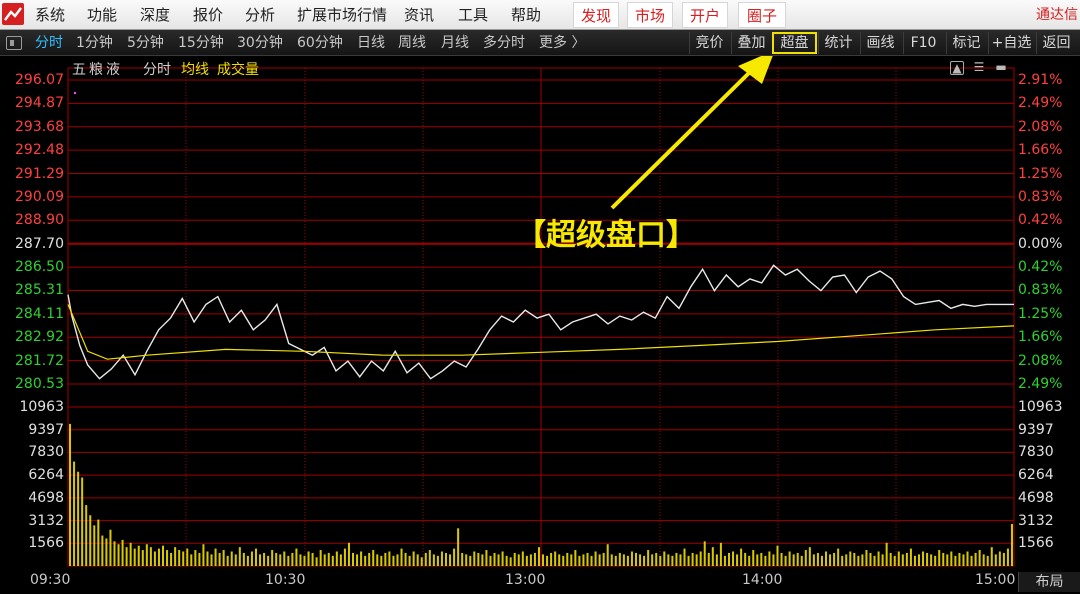  I want to click on panel-toggle-icon, so click(14, 43).